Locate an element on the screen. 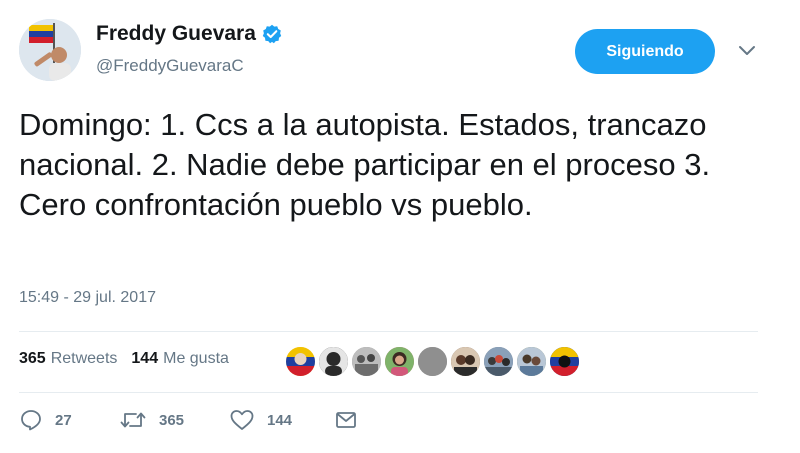 This screenshot has width=800, height=453. woman-avatar-icon is located at coordinates (399, 361).